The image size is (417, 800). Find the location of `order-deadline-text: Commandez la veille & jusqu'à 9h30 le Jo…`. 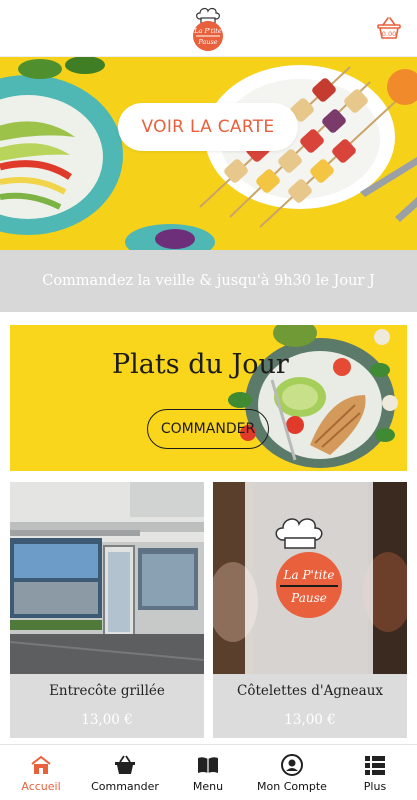

order-deadline-text: Commandez la veille & jusqu'à 9h30 le Jo… is located at coordinates (208, 281).